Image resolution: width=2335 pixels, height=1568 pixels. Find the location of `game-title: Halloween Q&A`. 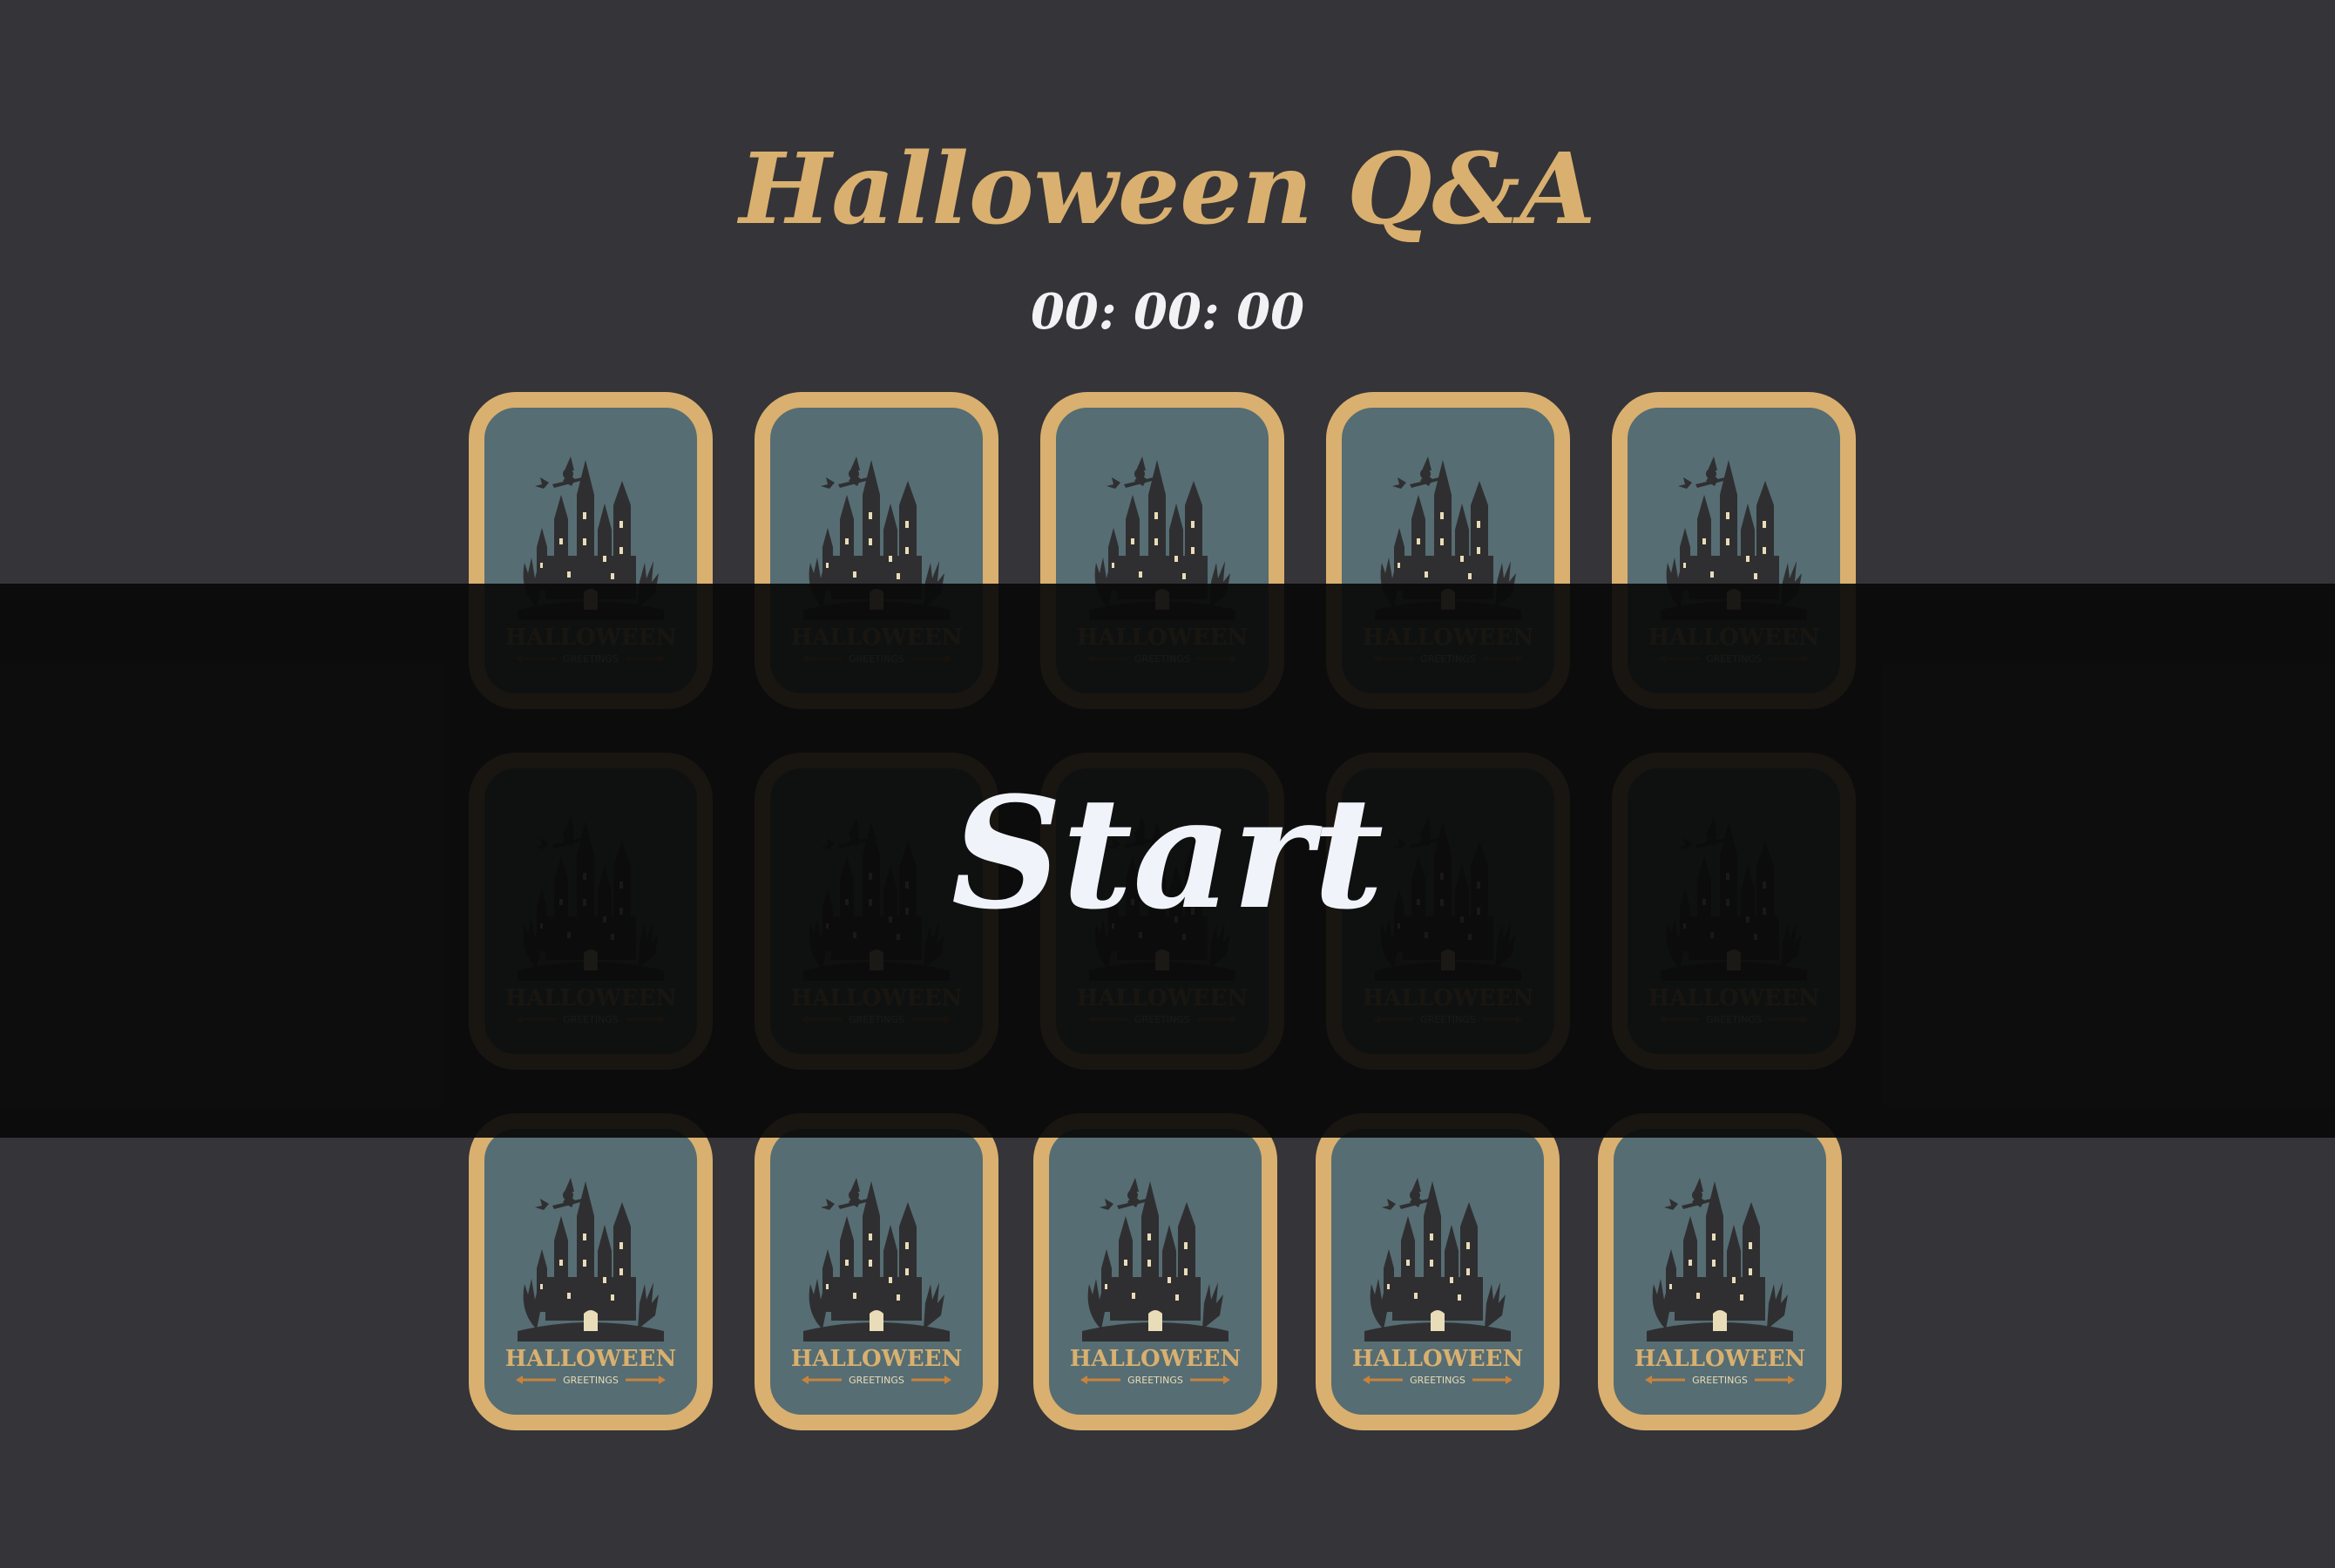

game-title: Halloween Q&A is located at coordinates (1167, 189).